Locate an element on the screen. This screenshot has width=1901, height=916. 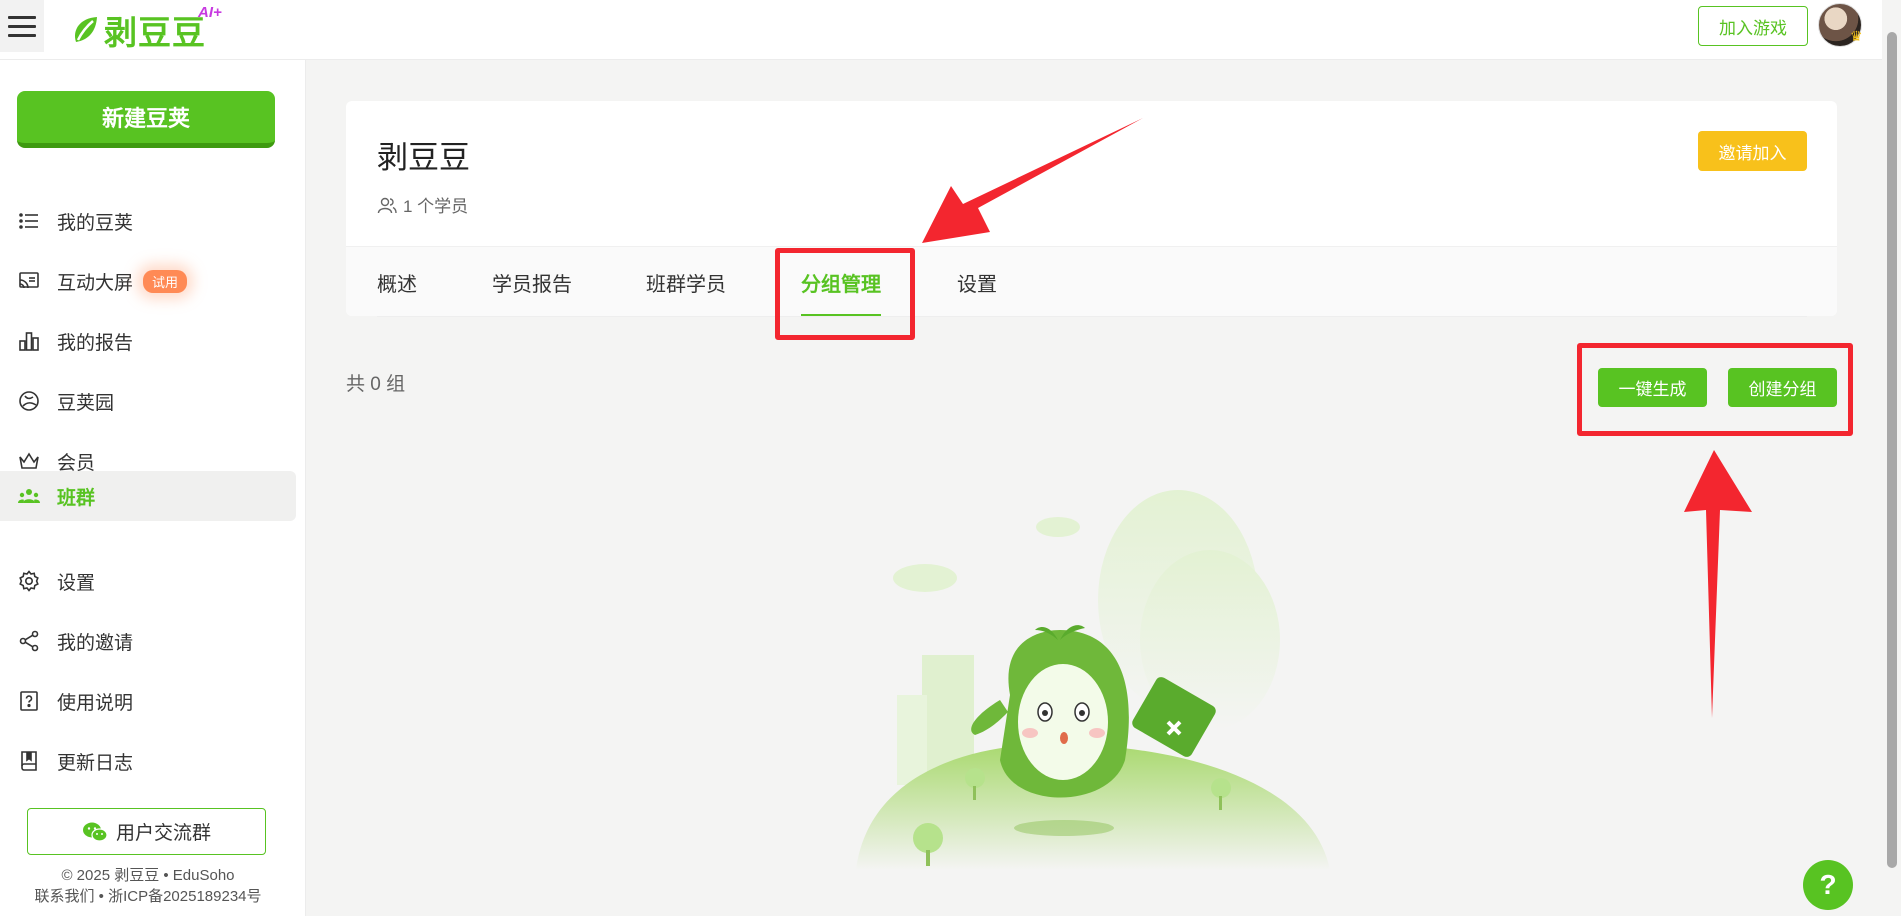
arrow-to-buttons is located at coordinates (1718, 584).